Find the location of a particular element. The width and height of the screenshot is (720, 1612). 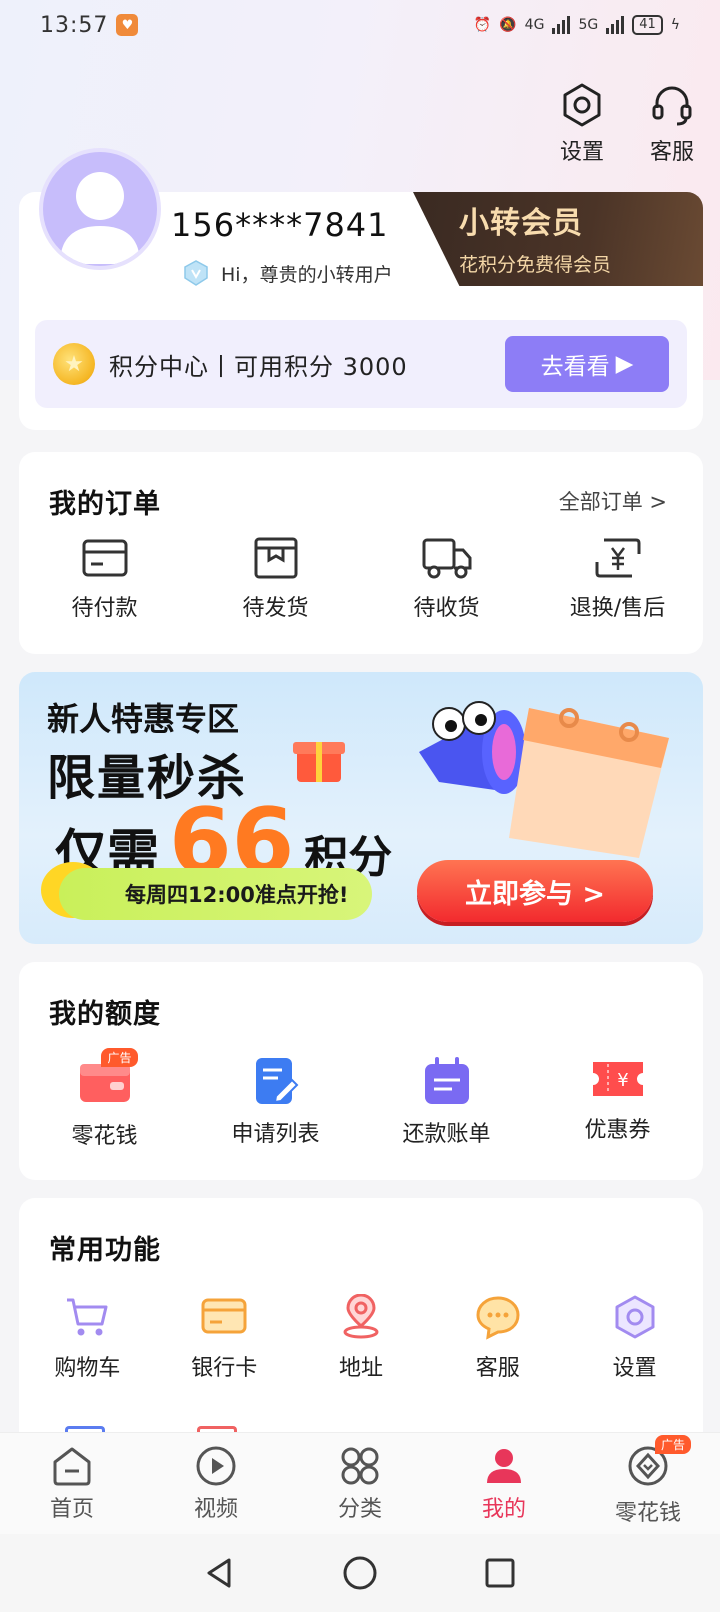

bottom-nav: 首页 视频 分类 我的 广告 零花钱 is located at coordinates (360, 1483).